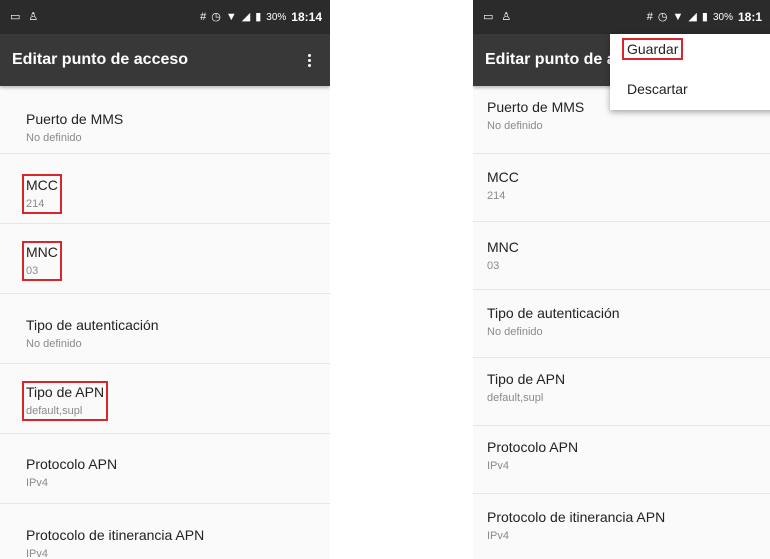 This screenshot has width=770, height=559. I want to click on menu-item-discard: Descartar, so click(690, 91).